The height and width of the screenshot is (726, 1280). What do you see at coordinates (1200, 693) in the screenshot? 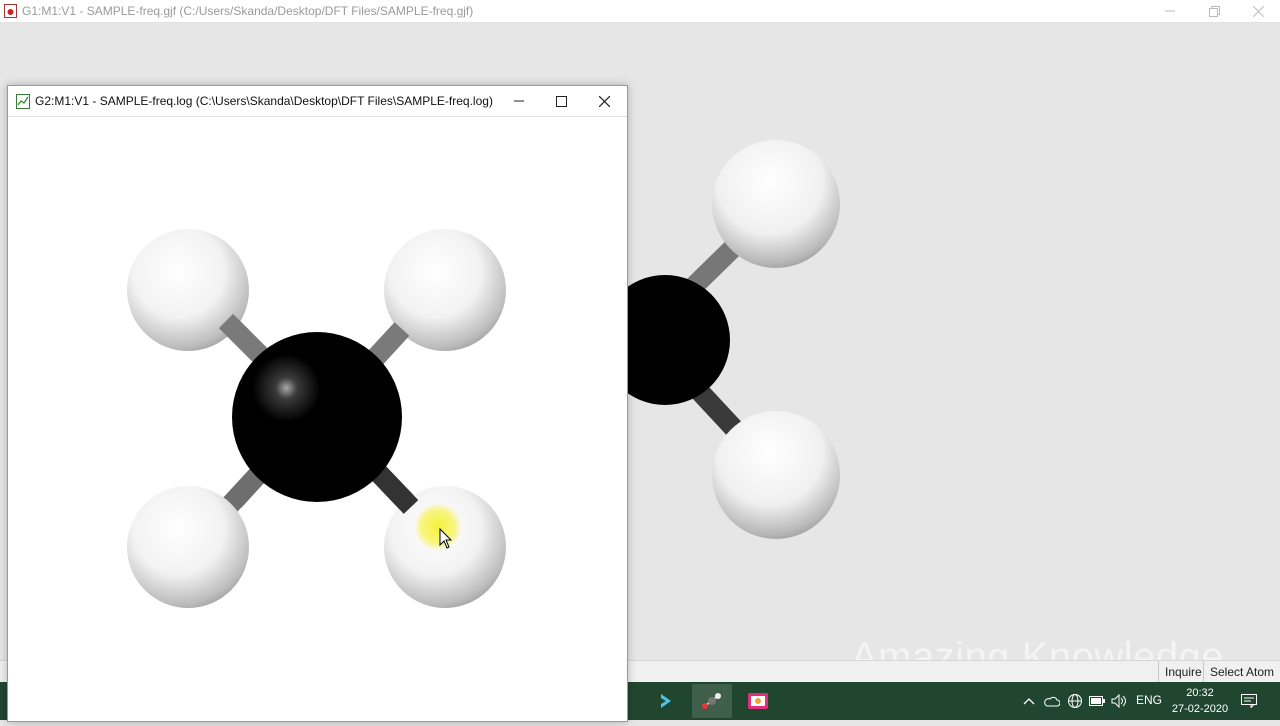
I see `clock-time: 20:32` at bounding box center [1200, 693].